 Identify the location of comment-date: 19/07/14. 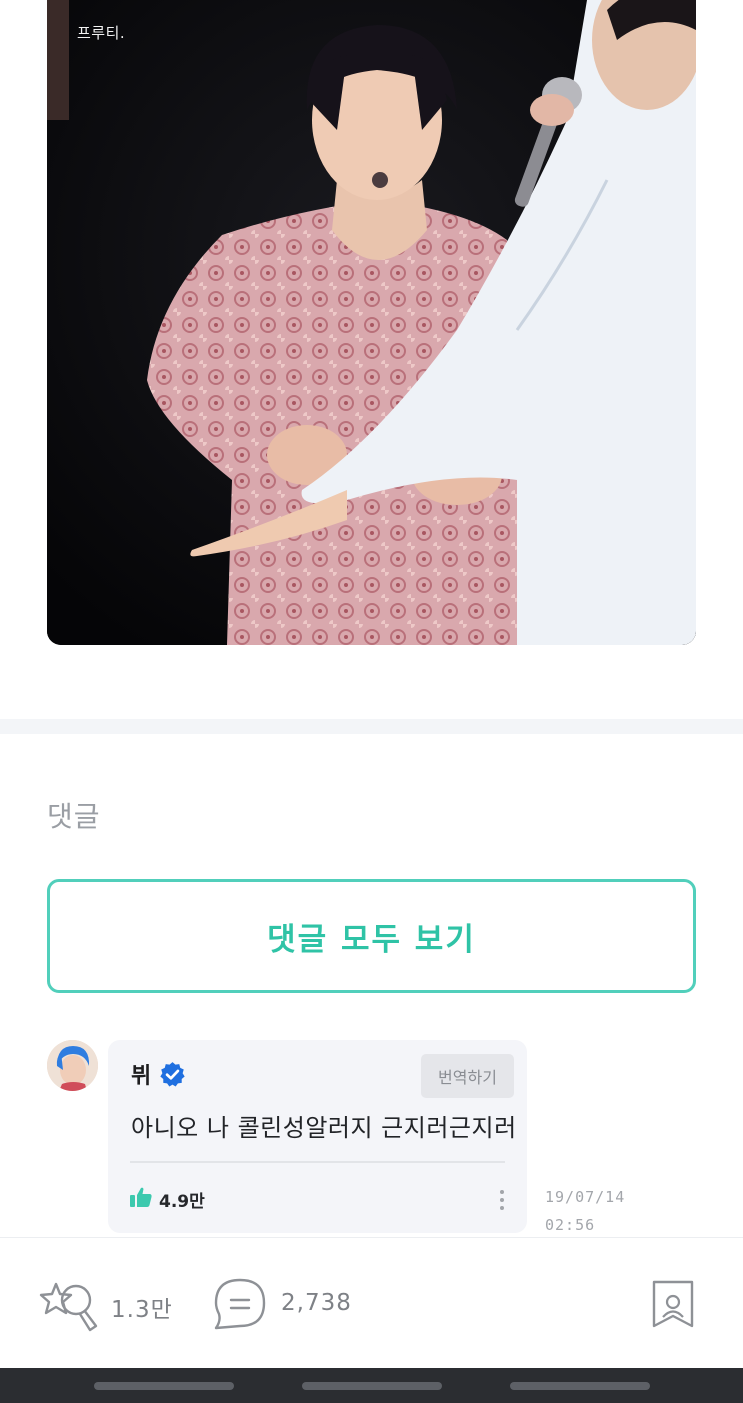
(585, 1197).